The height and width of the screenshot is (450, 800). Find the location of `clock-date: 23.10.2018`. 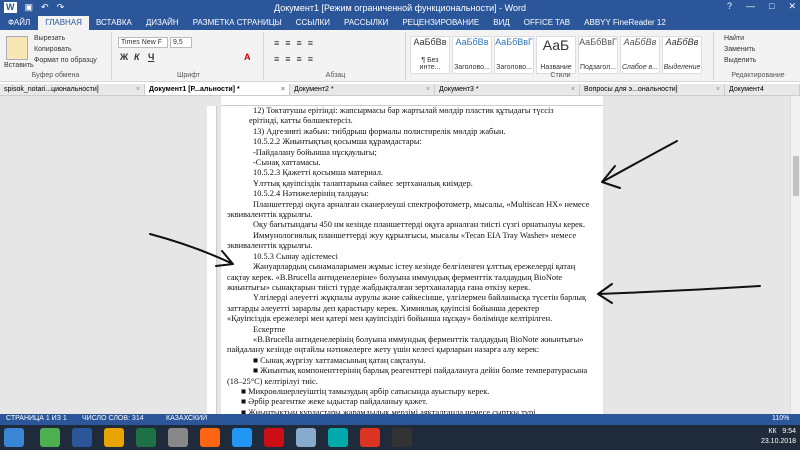

clock-date: 23.10.2018 is located at coordinates (778, 442).